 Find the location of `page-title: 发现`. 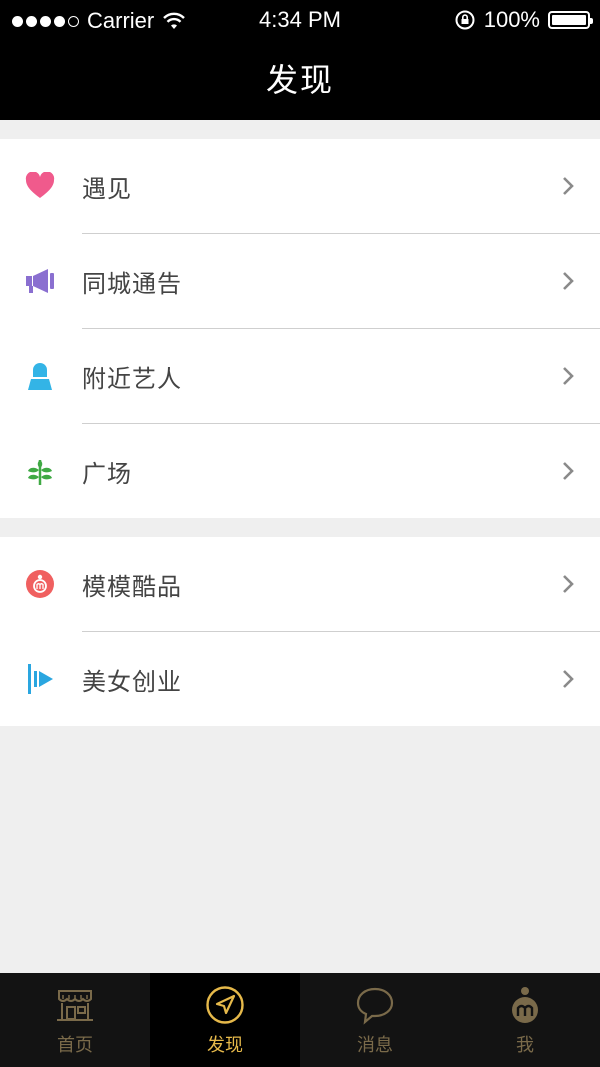

page-title: 发现 is located at coordinates (299, 80).